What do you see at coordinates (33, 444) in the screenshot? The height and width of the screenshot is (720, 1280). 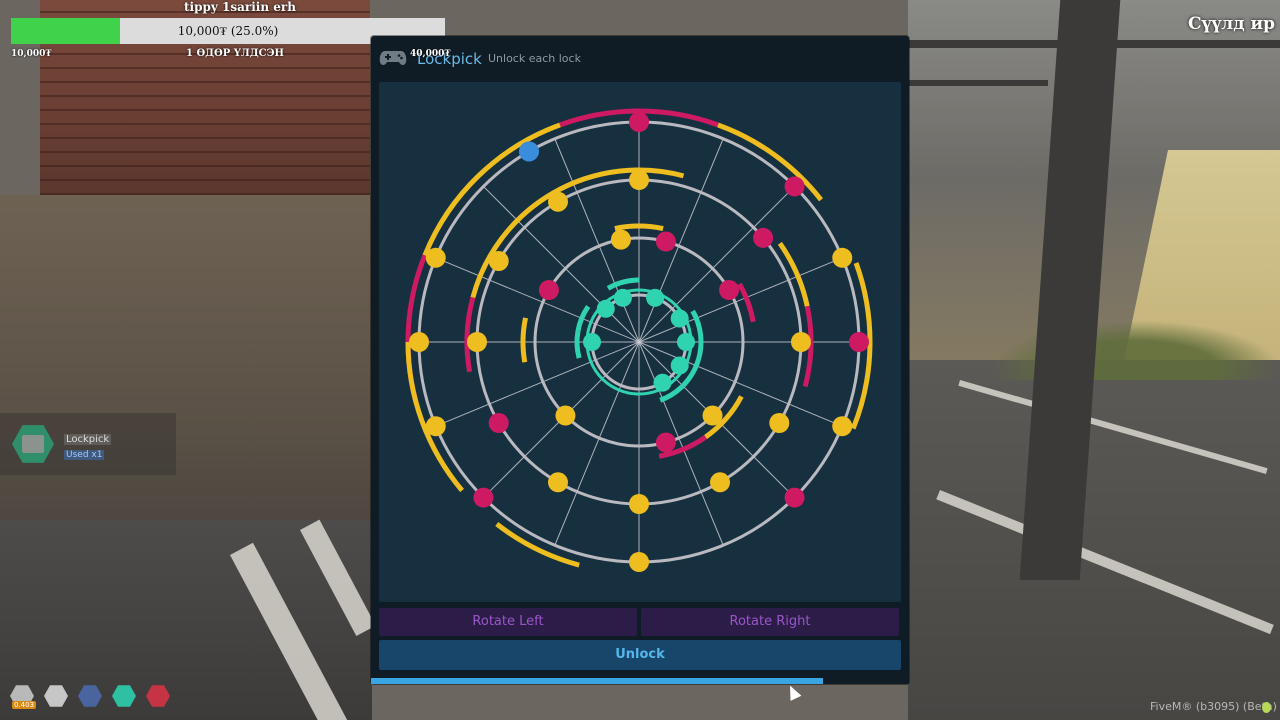 I see `lockpick-item-icon` at bounding box center [33, 444].